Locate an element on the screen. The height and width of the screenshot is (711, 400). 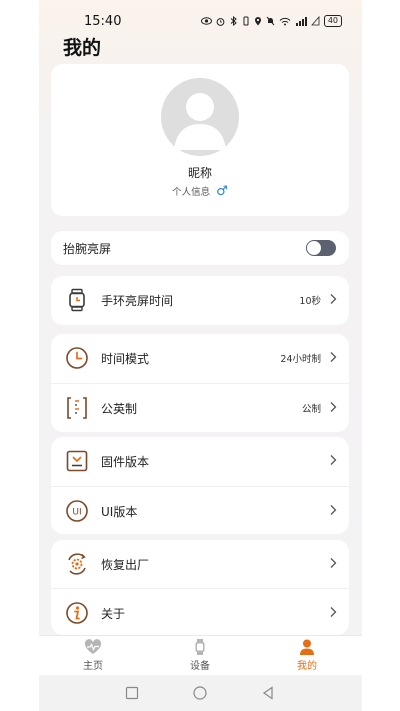
tab-device-label: 设备 is located at coordinates (200, 666).